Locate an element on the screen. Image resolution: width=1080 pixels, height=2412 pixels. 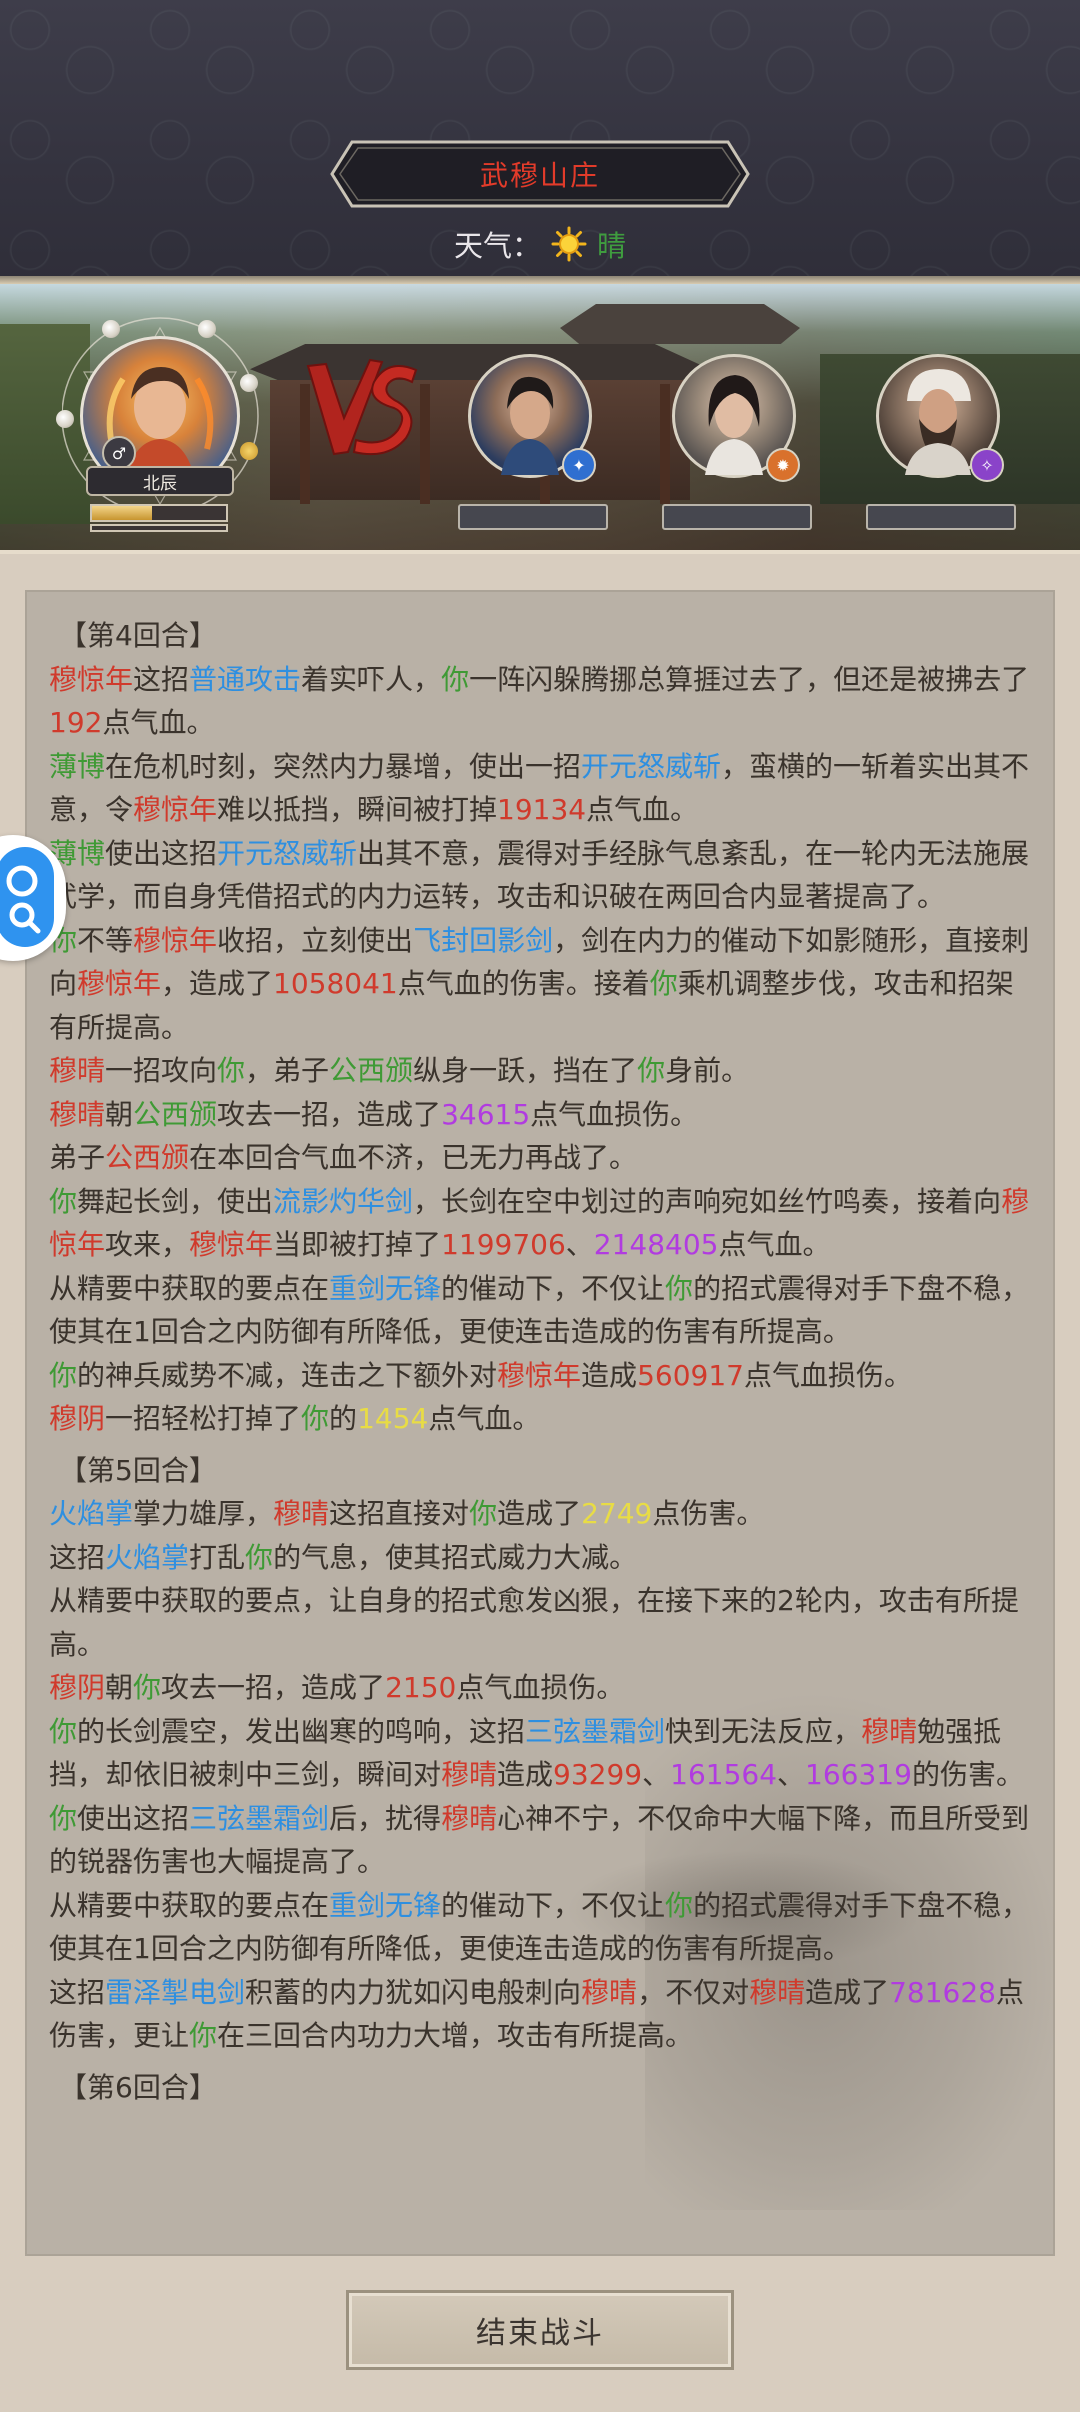
log-text: 纵身一跃，挡在了 is located at coordinates (525, 1070).